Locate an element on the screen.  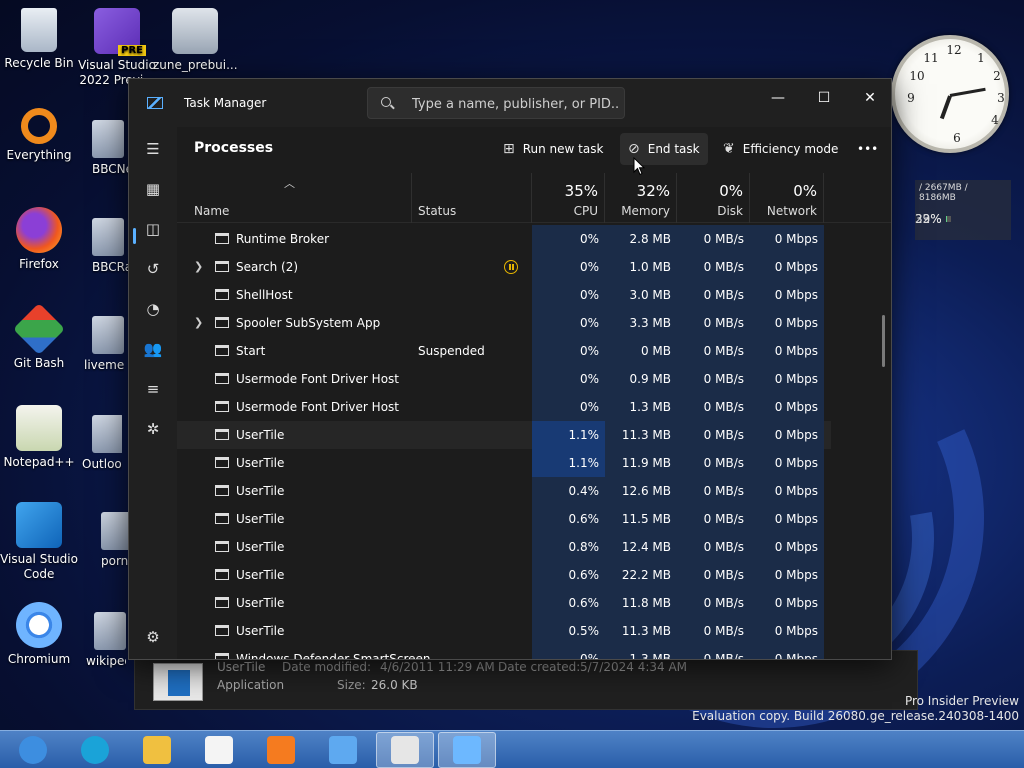
disk-column-header: 0% Disk is located at coordinates (713, 198).